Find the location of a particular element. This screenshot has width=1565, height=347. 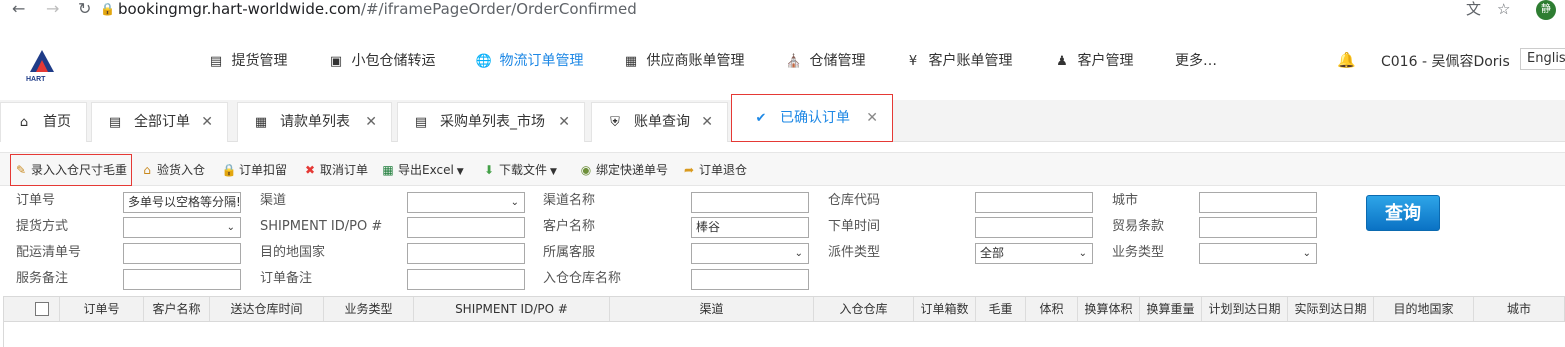

order-note-input is located at coordinates (466, 279).